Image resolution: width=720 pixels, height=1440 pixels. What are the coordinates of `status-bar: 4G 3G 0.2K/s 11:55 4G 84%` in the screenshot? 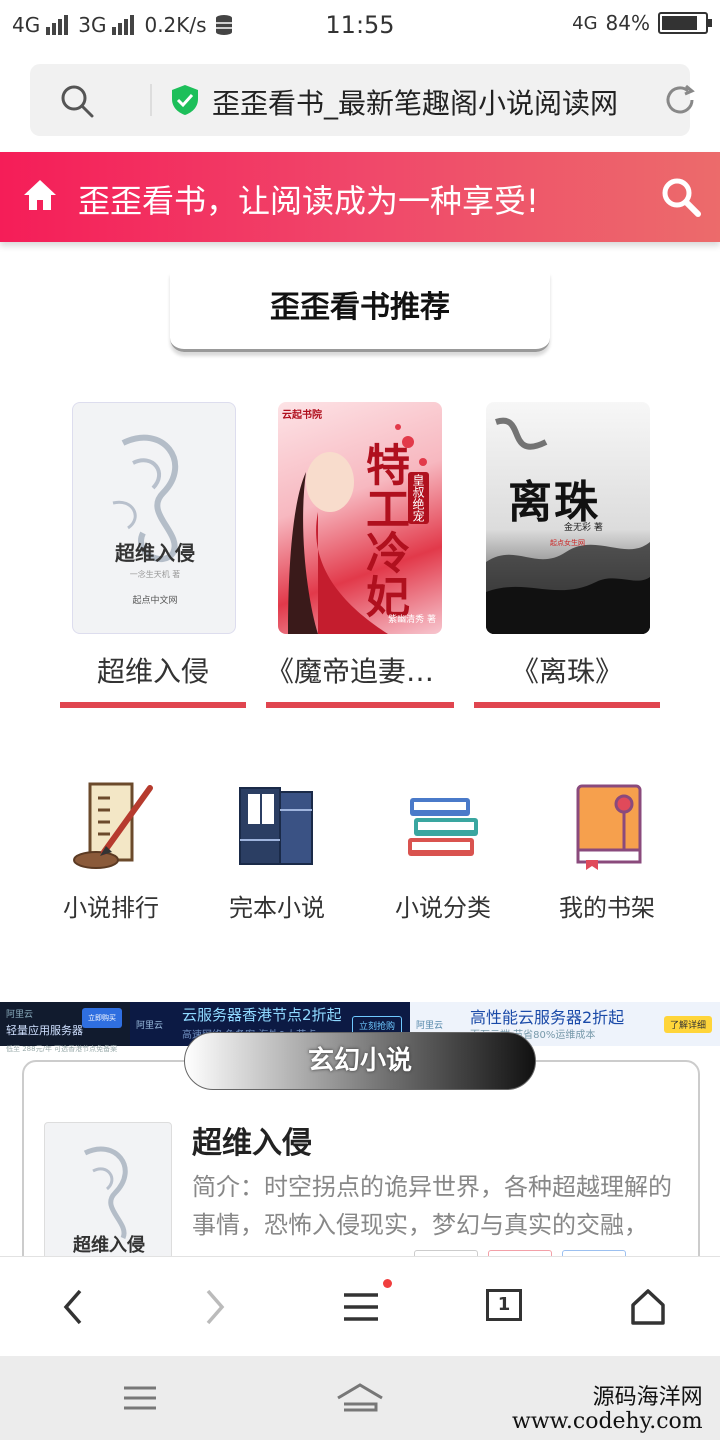 It's located at (360, 26).